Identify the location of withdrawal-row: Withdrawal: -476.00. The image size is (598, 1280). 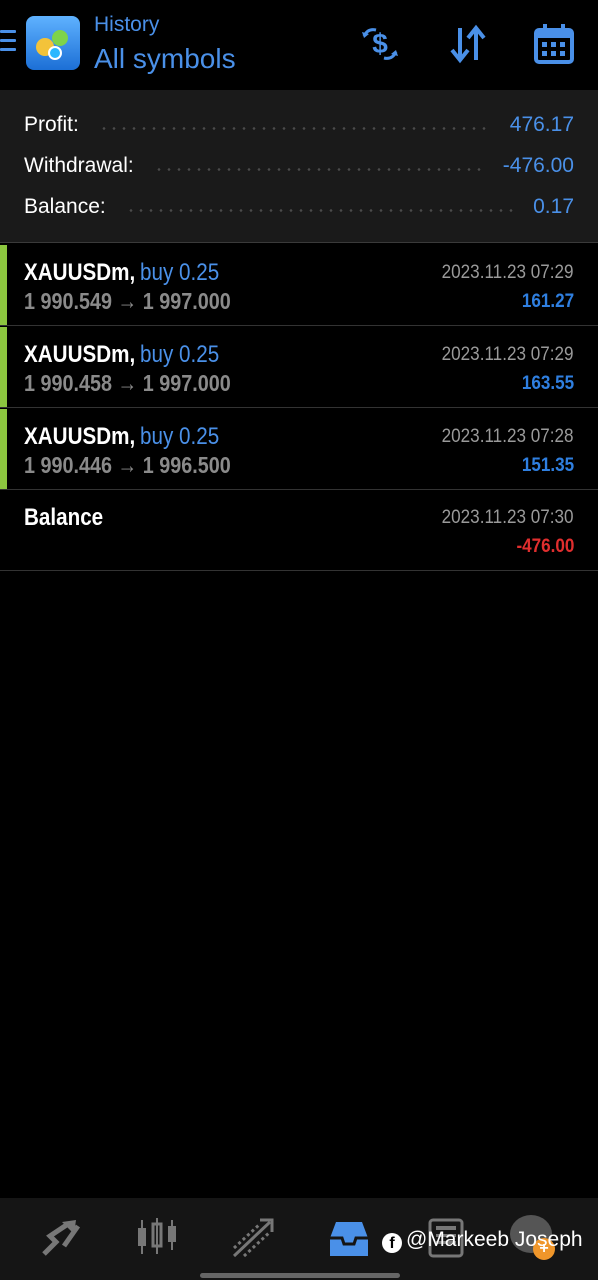
(299, 166).